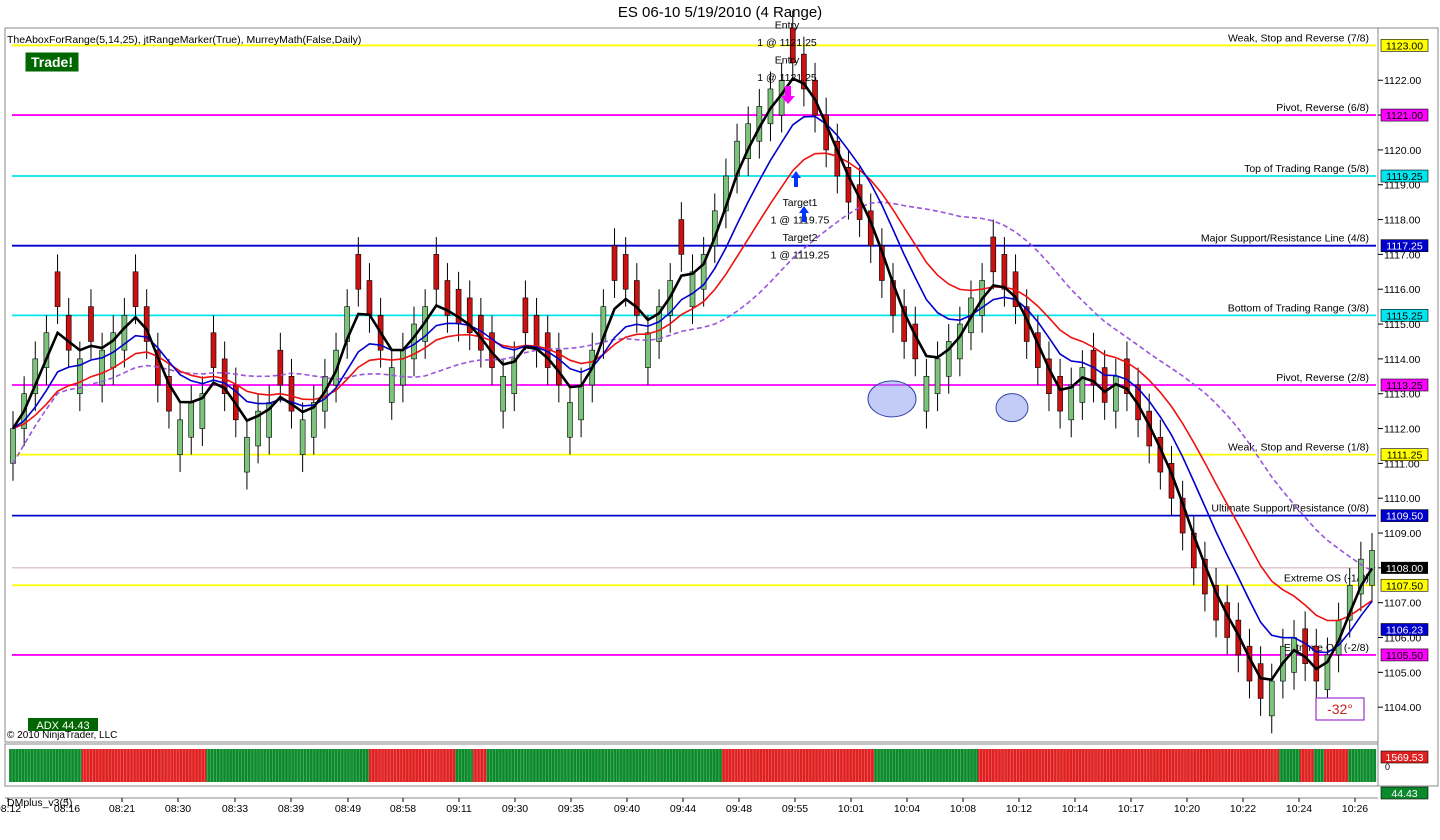 Image resolution: width=1440 pixels, height=840 pixels. Describe the element at coordinates (800, 221) in the screenshot. I see `trade-annotation: 1 @ 1119.75` at that location.